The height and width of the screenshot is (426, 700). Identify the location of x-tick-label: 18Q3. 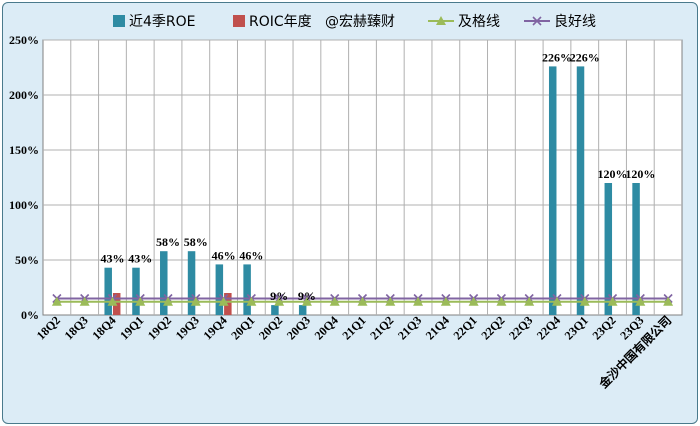
(76, 327).